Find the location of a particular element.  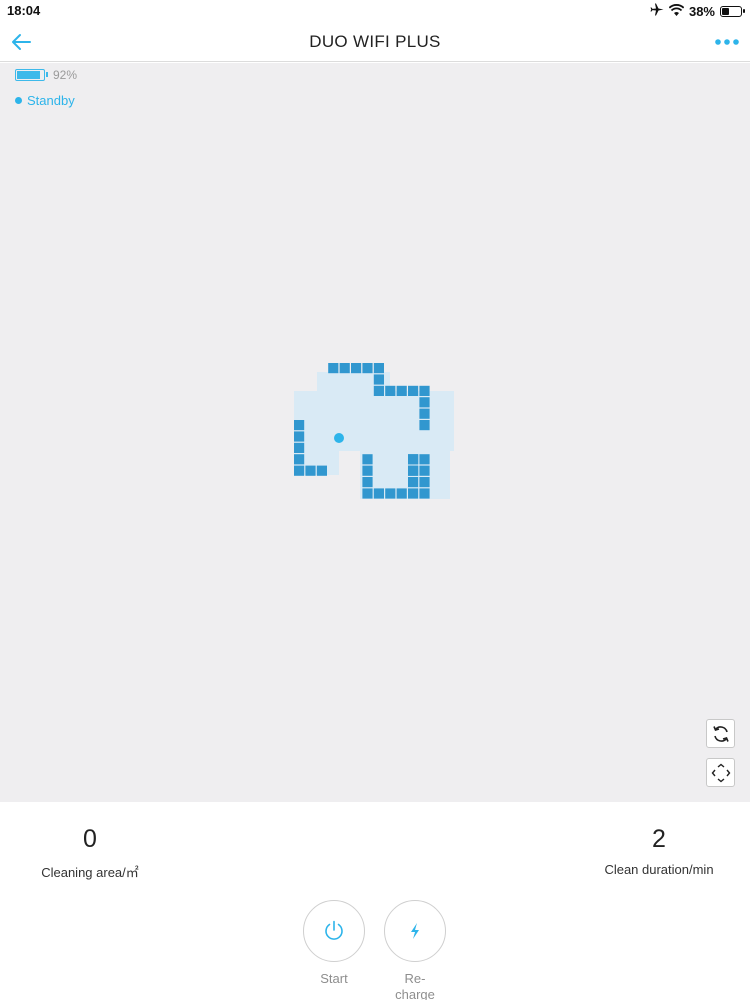

cleaning-area-stat: 0 Cleaning area/㎡ is located at coordinates (90, 852).